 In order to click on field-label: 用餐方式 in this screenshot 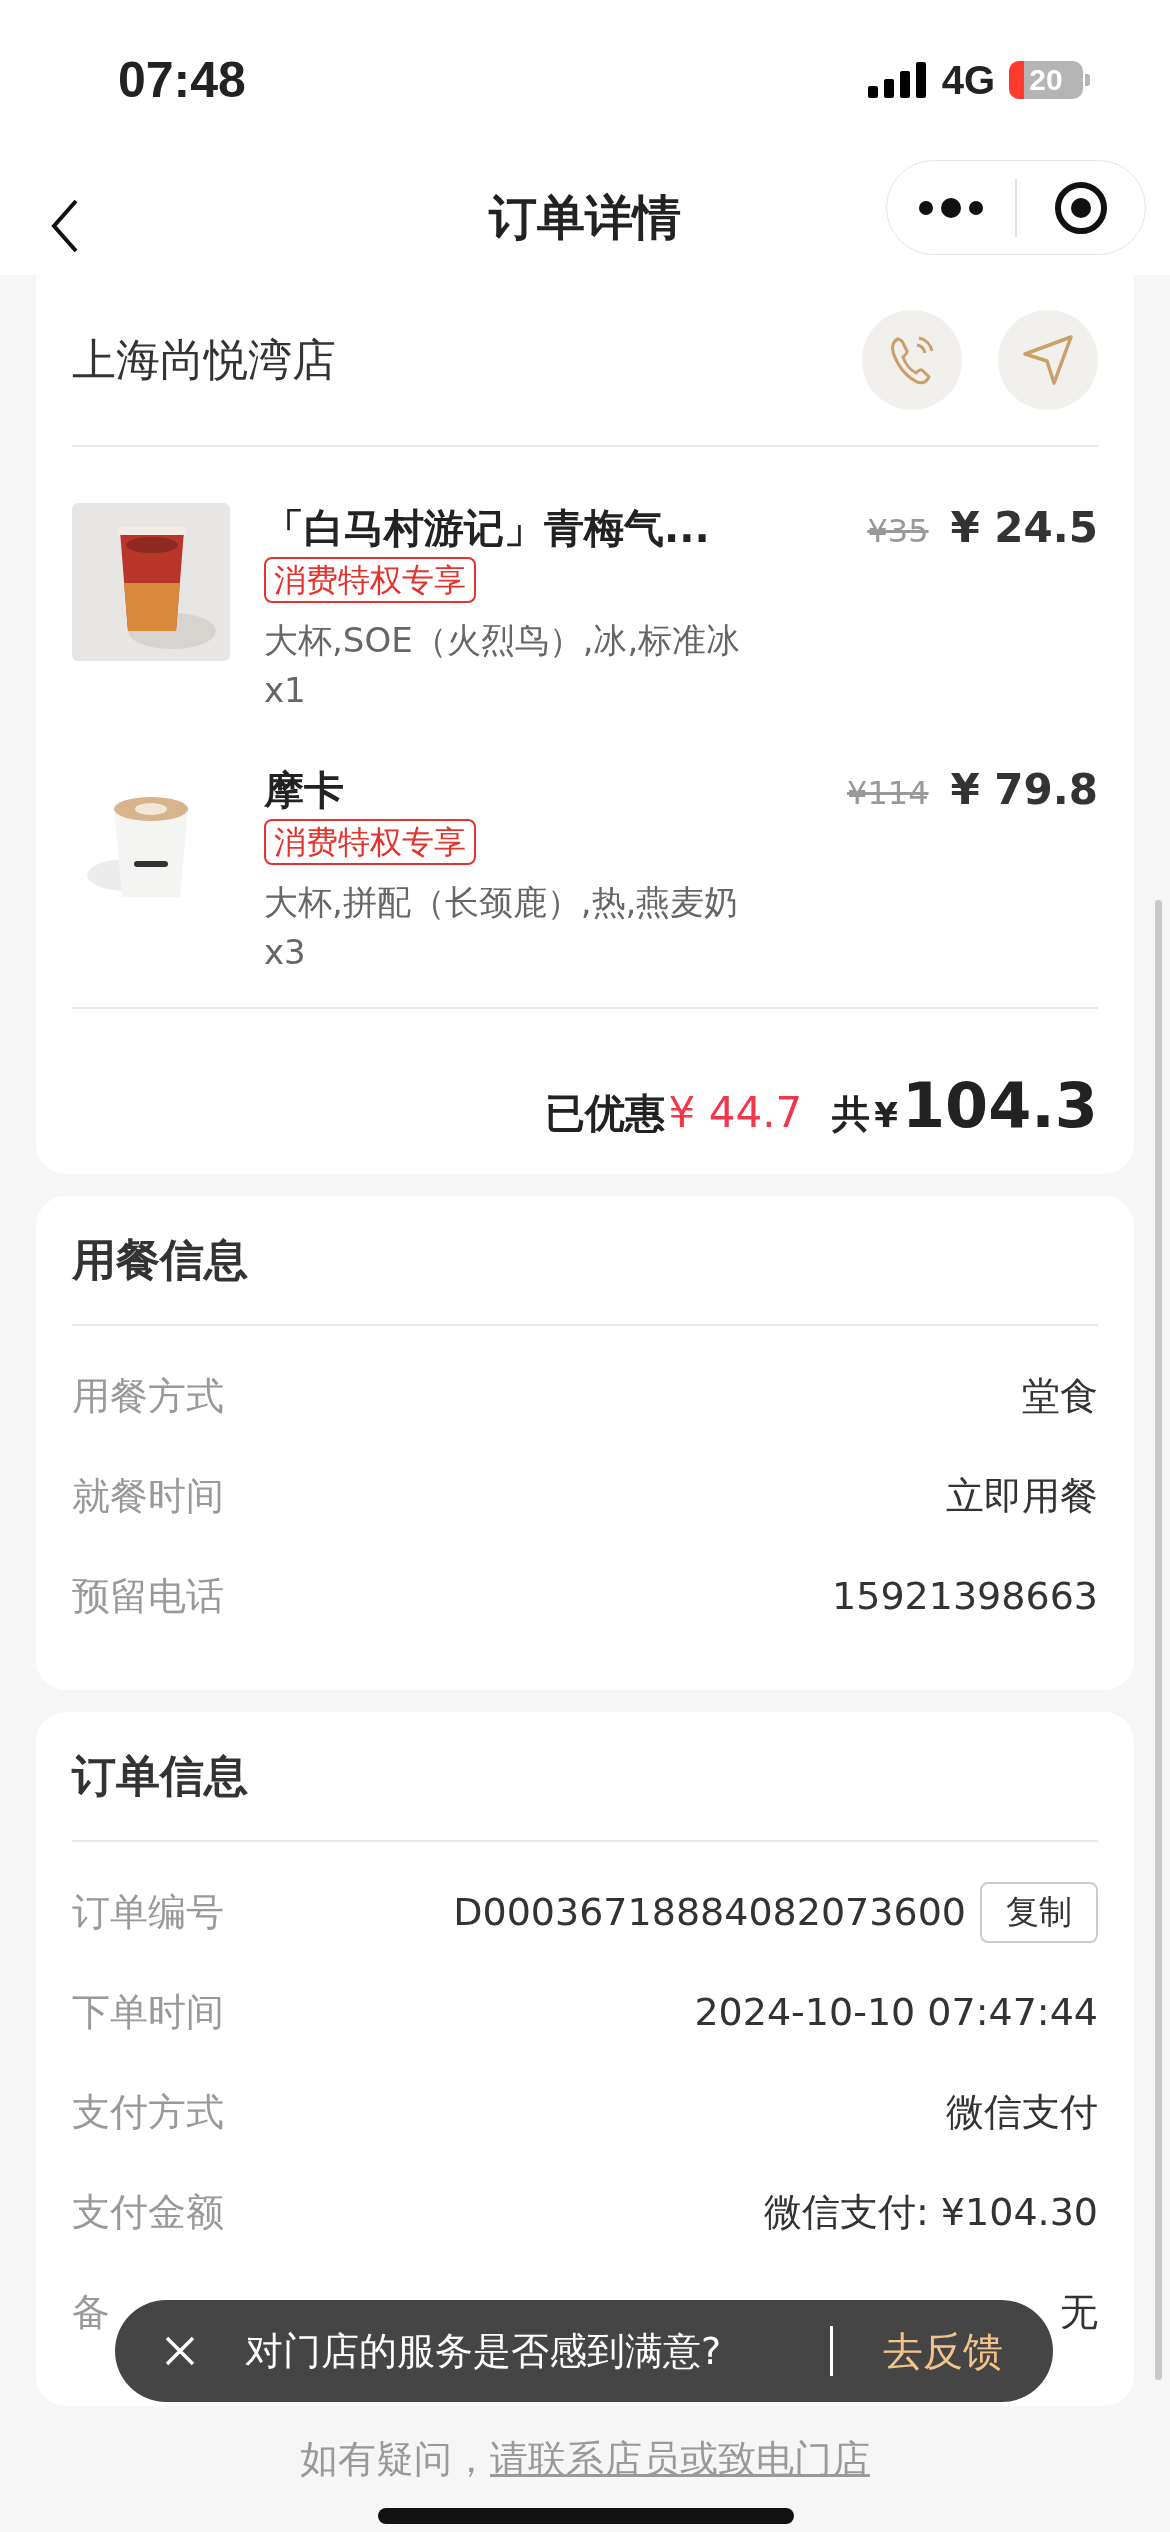, I will do `click(148, 1396)`.